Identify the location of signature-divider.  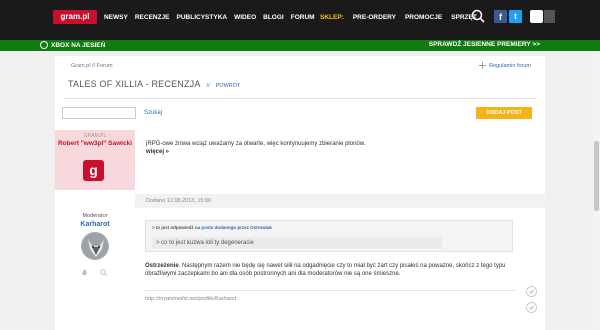
(330, 290).